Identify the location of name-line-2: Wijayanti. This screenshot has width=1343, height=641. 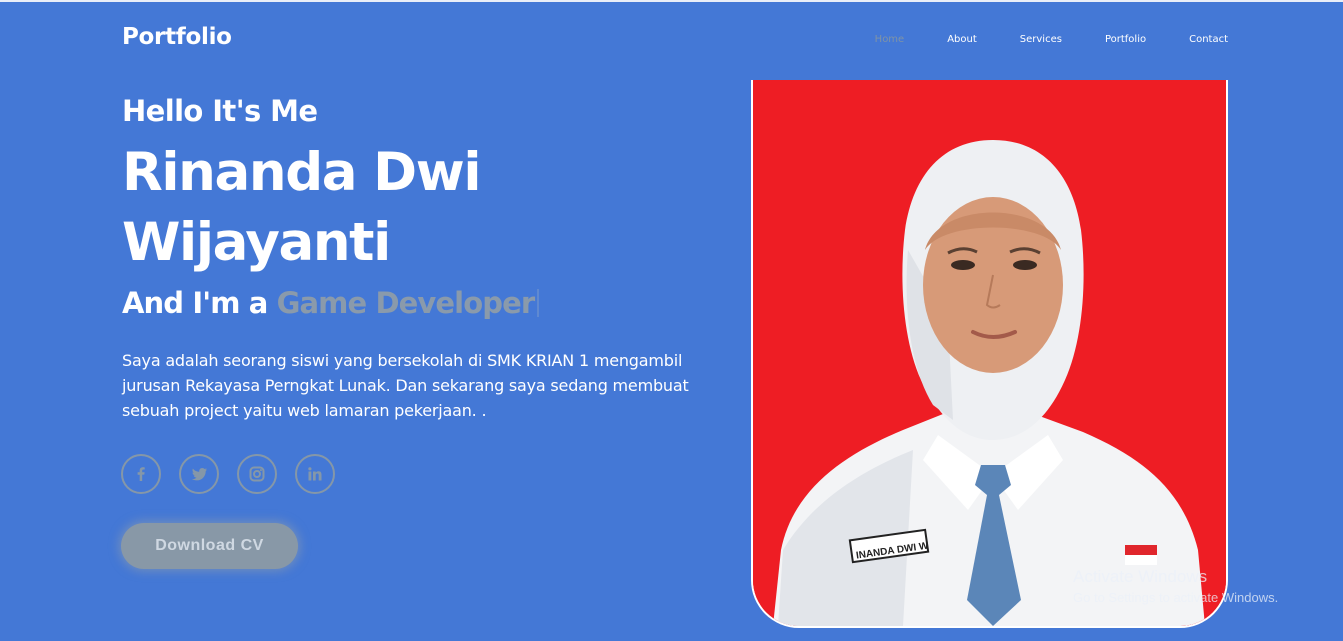
(256, 242).